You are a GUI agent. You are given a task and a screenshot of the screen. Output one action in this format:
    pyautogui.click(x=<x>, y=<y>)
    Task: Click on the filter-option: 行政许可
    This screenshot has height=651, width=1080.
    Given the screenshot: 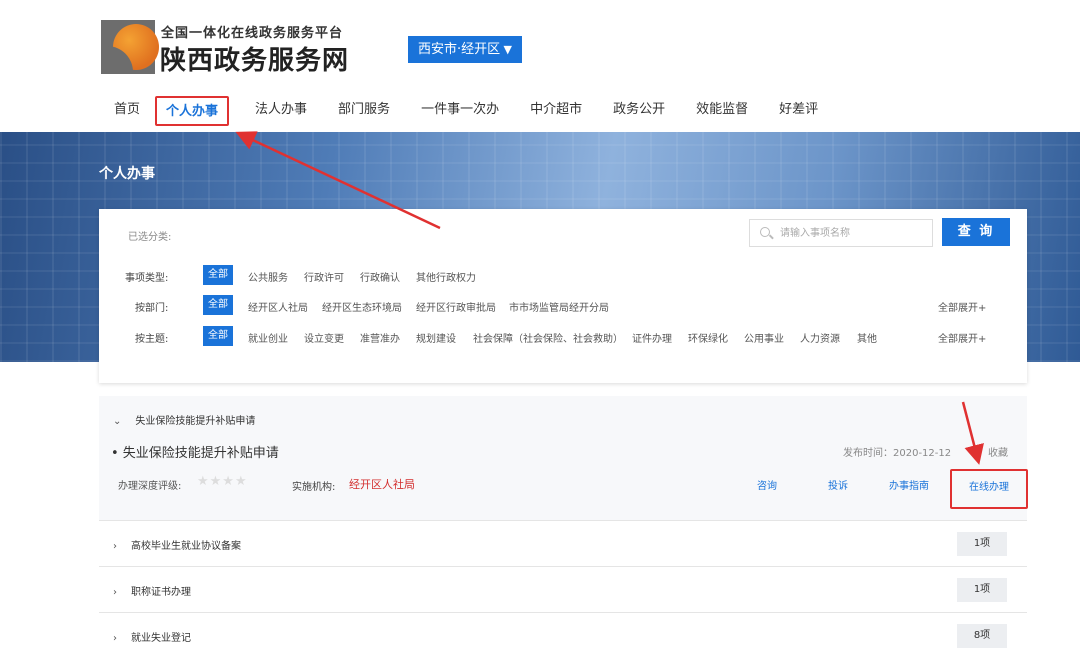 What is the action you would take?
    pyautogui.click(x=324, y=276)
    